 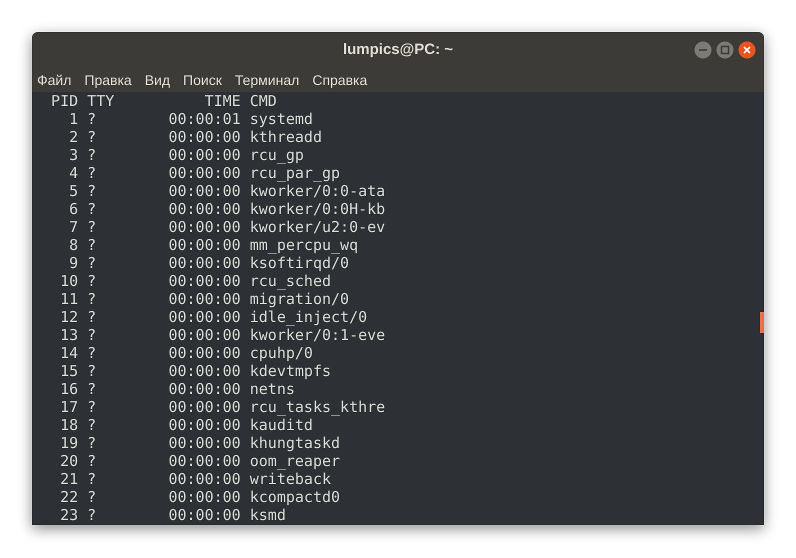 What do you see at coordinates (227, 227) in the screenshot?
I see `process-line: 7 ? 00:00:00 kworker/u2:0-ev` at bounding box center [227, 227].